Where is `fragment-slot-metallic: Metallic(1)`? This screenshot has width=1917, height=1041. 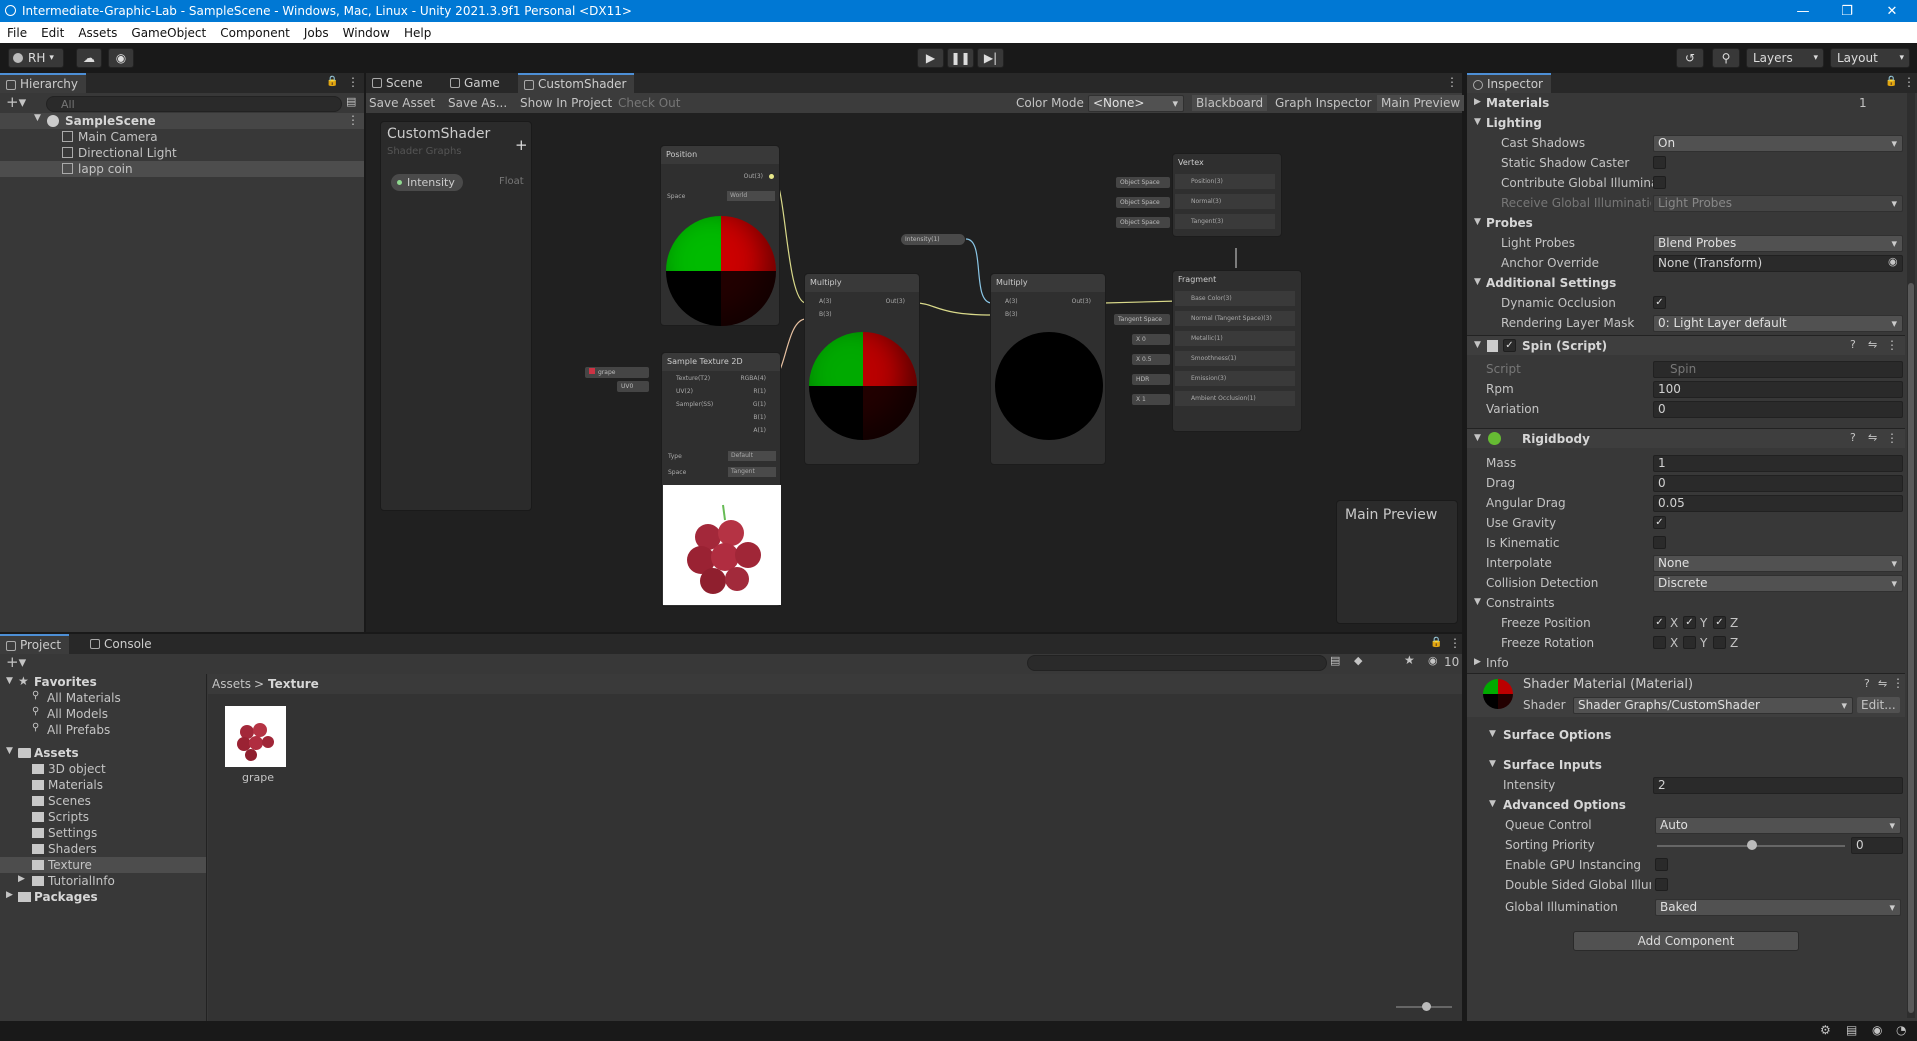 fragment-slot-metallic: Metallic(1) is located at coordinates (1235, 338).